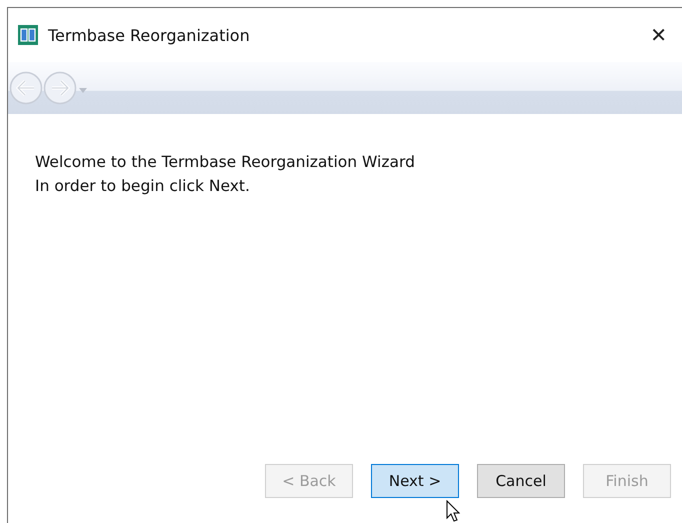  What do you see at coordinates (521, 481) in the screenshot?
I see `wizard-button: Cancel` at bounding box center [521, 481].